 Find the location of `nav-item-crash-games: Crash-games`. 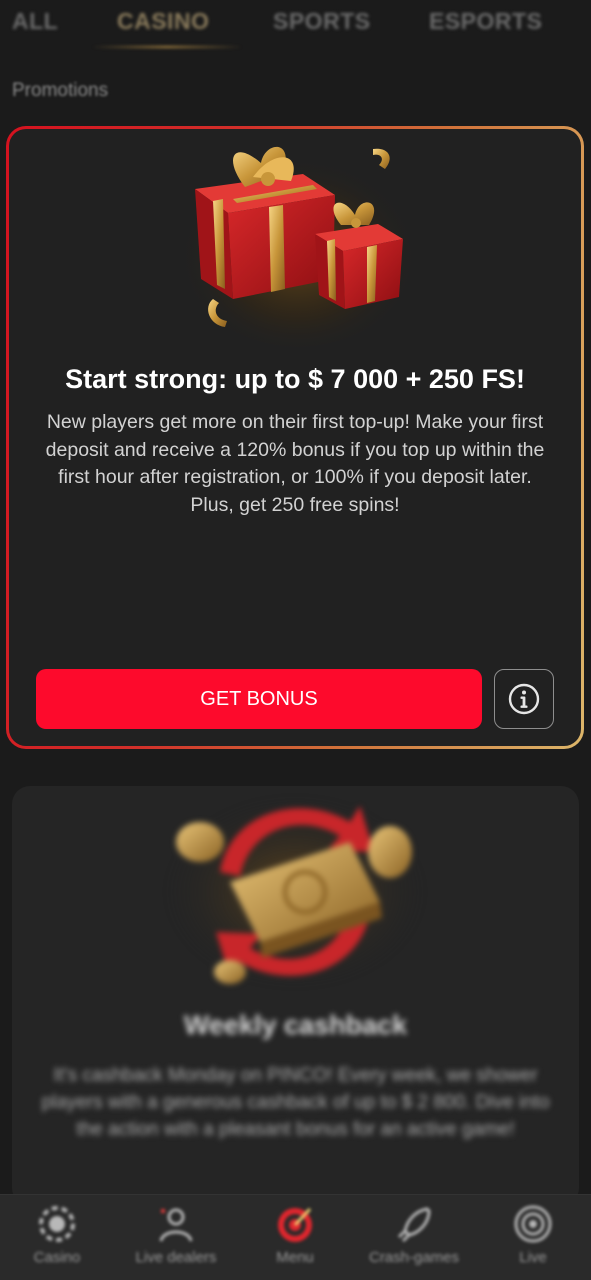

nav-item-crash-games: Crash-games is located at coordinates (414, 1234).